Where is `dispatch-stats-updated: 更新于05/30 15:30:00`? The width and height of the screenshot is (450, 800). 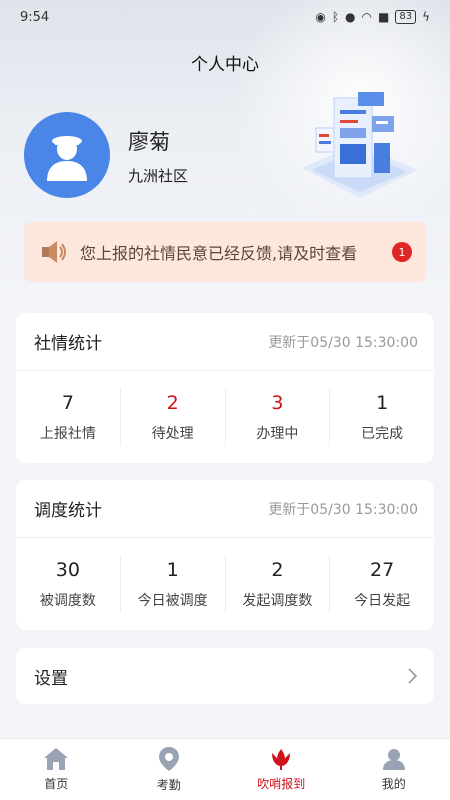 dispatch-stats-updated: 更新于05/30 15:30:00 is located at coordinates (343, 509).